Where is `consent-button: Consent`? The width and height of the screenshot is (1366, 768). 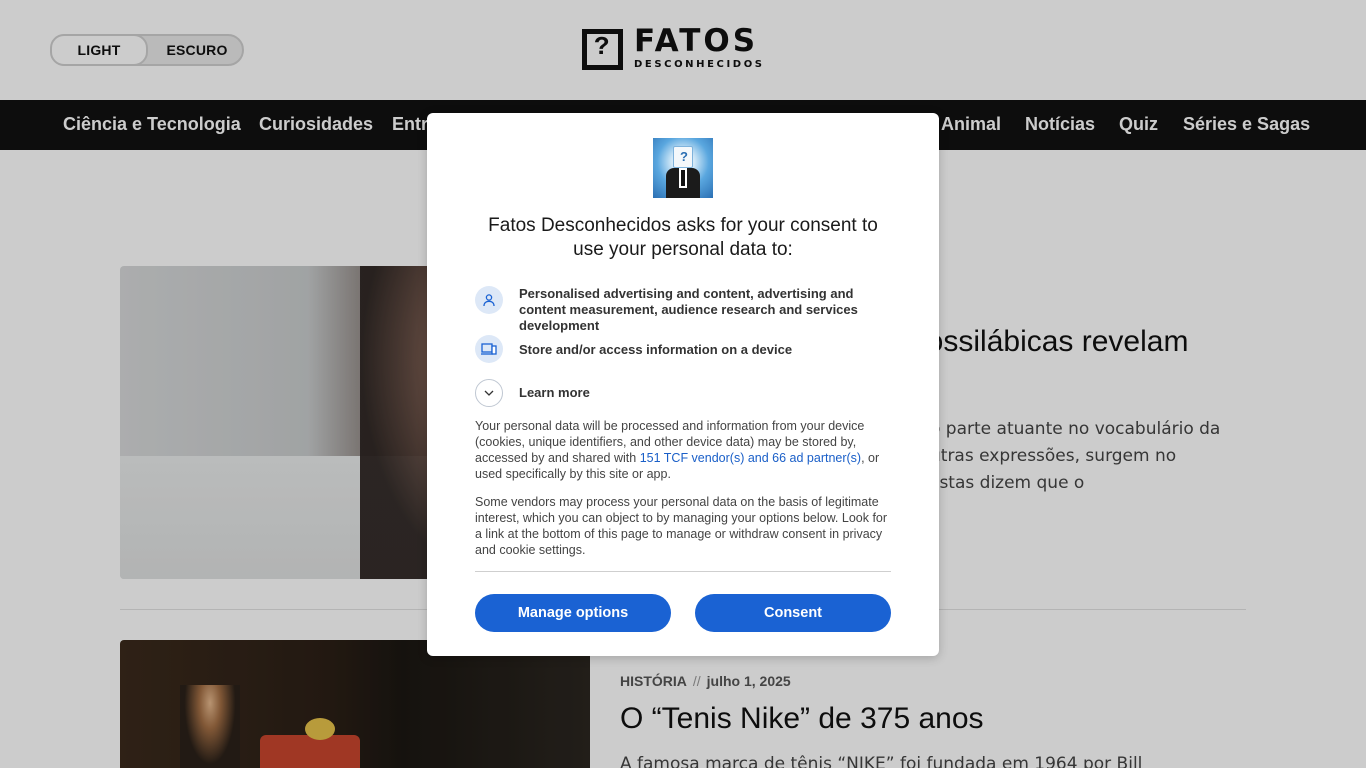 consent-button: Consent is located at coordinates (793, 613).